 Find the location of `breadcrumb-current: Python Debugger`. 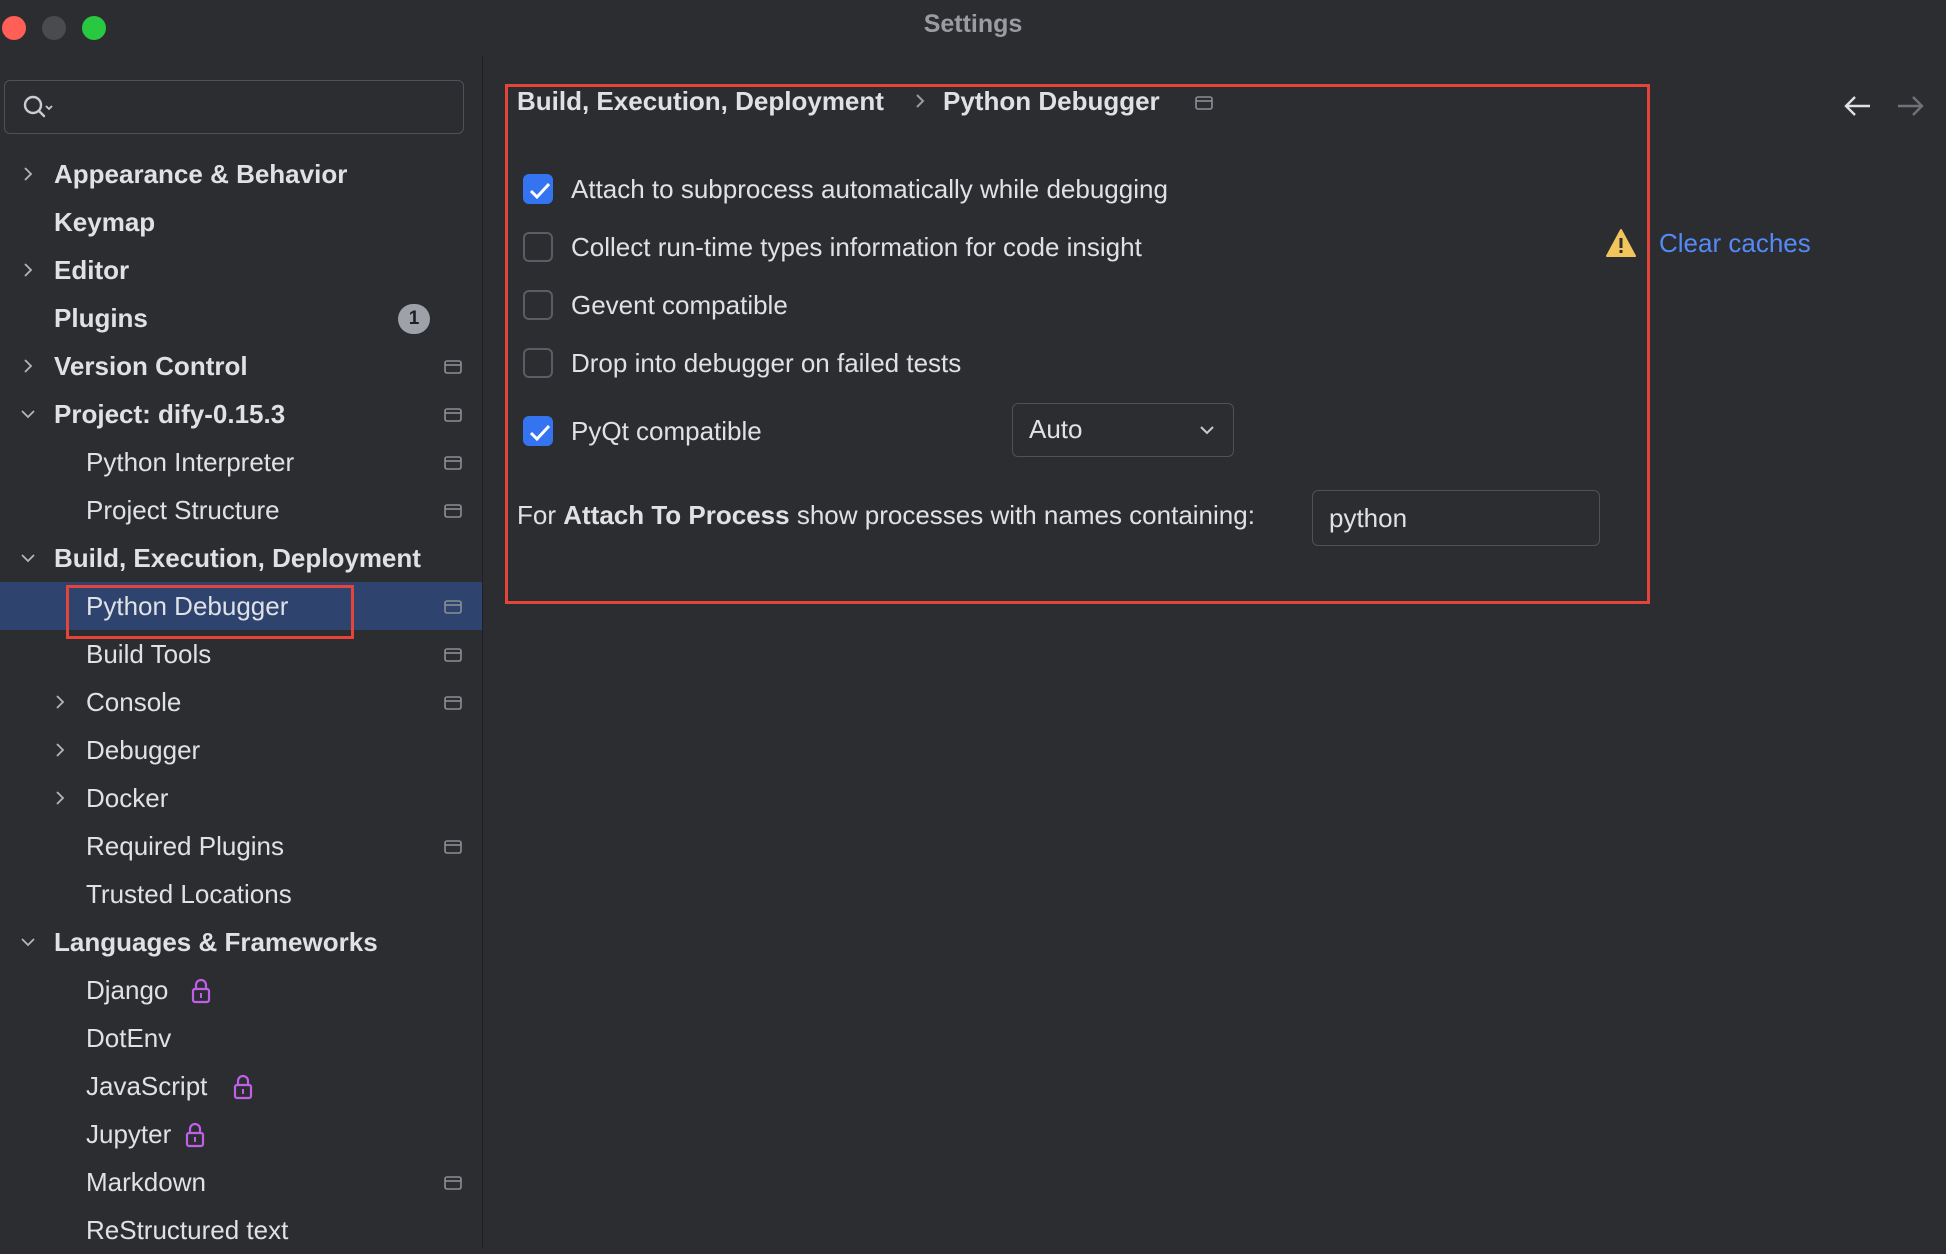

breadcrumb-current: Python Debugger is located at coordinates (1051, 101).